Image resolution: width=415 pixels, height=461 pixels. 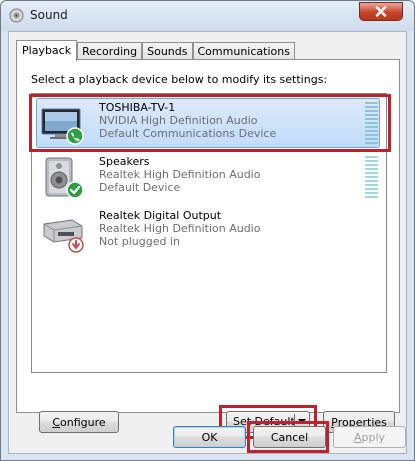 I want to click on device-status: Default Communications Device, so click(x=188, y=133).